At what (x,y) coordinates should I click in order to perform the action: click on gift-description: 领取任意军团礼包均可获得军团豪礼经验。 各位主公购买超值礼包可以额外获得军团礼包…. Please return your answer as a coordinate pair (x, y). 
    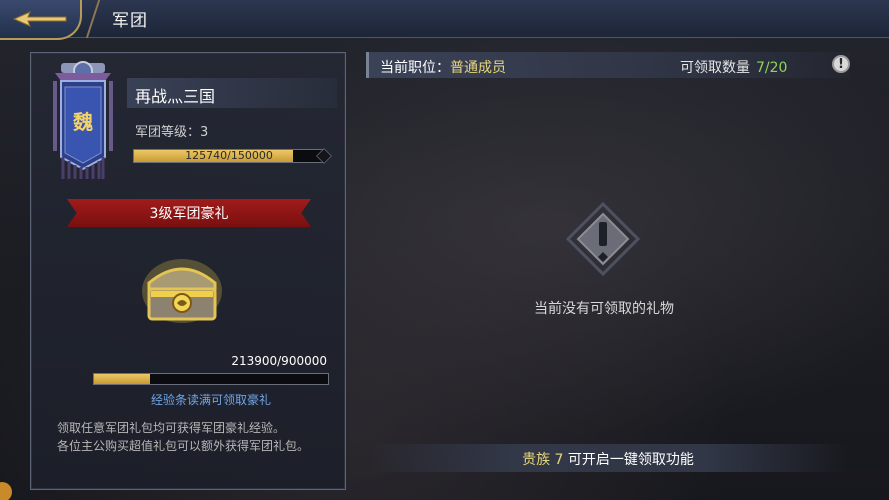
    Looking at the image, I should click on (197, 437).